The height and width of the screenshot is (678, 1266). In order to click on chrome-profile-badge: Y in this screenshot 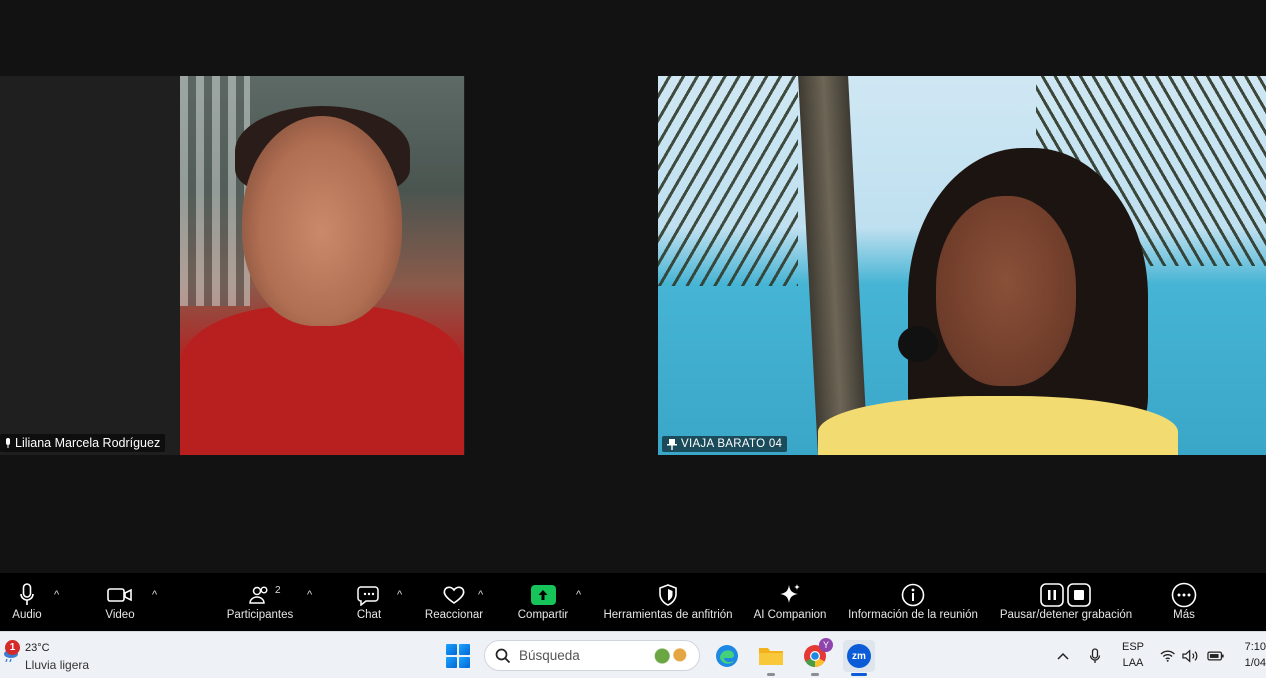, I will do `click(826, 645)`.